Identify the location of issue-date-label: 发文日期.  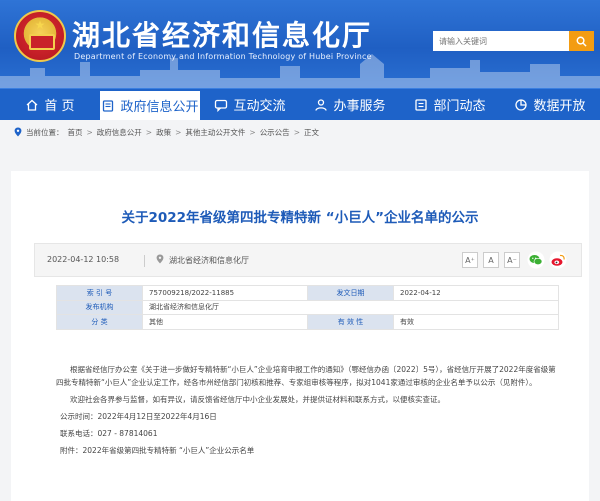
(350, 293).